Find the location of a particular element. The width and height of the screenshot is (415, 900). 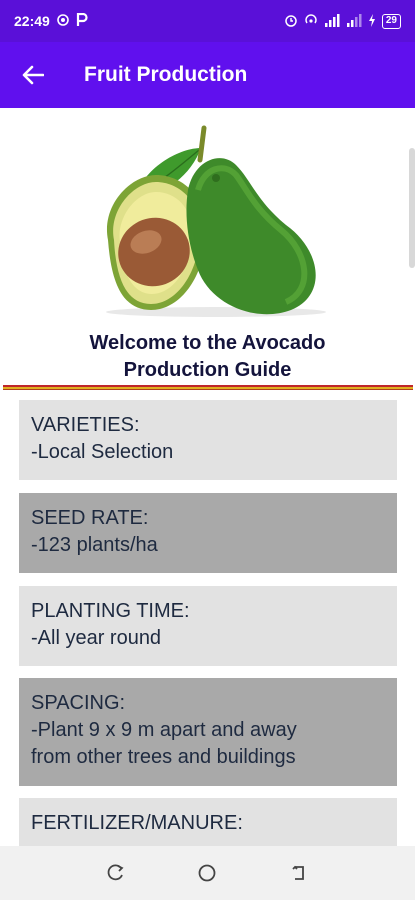

avocado-image is located at coordinates (216, 221).